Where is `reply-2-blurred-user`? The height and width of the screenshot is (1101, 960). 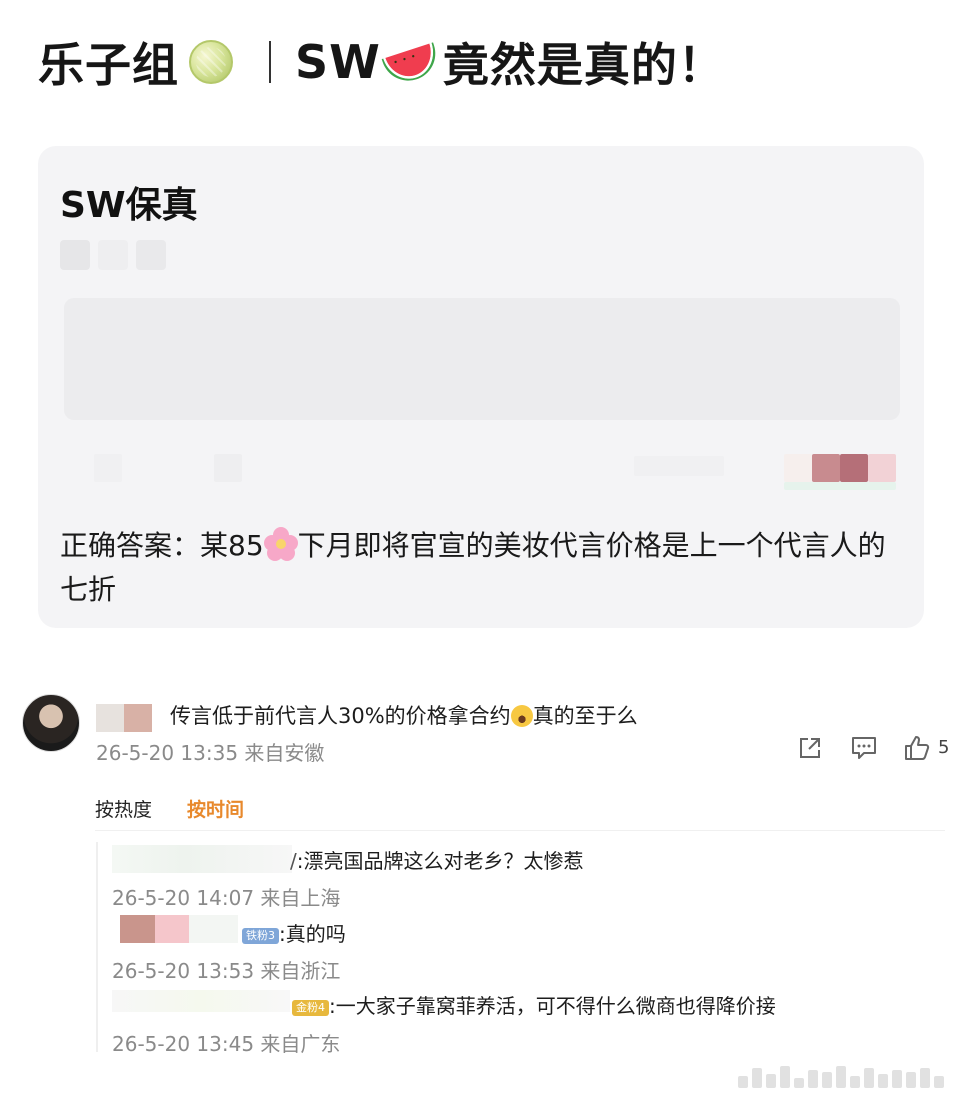 reply-2-blurred-user is located at coordinates (179, 929).